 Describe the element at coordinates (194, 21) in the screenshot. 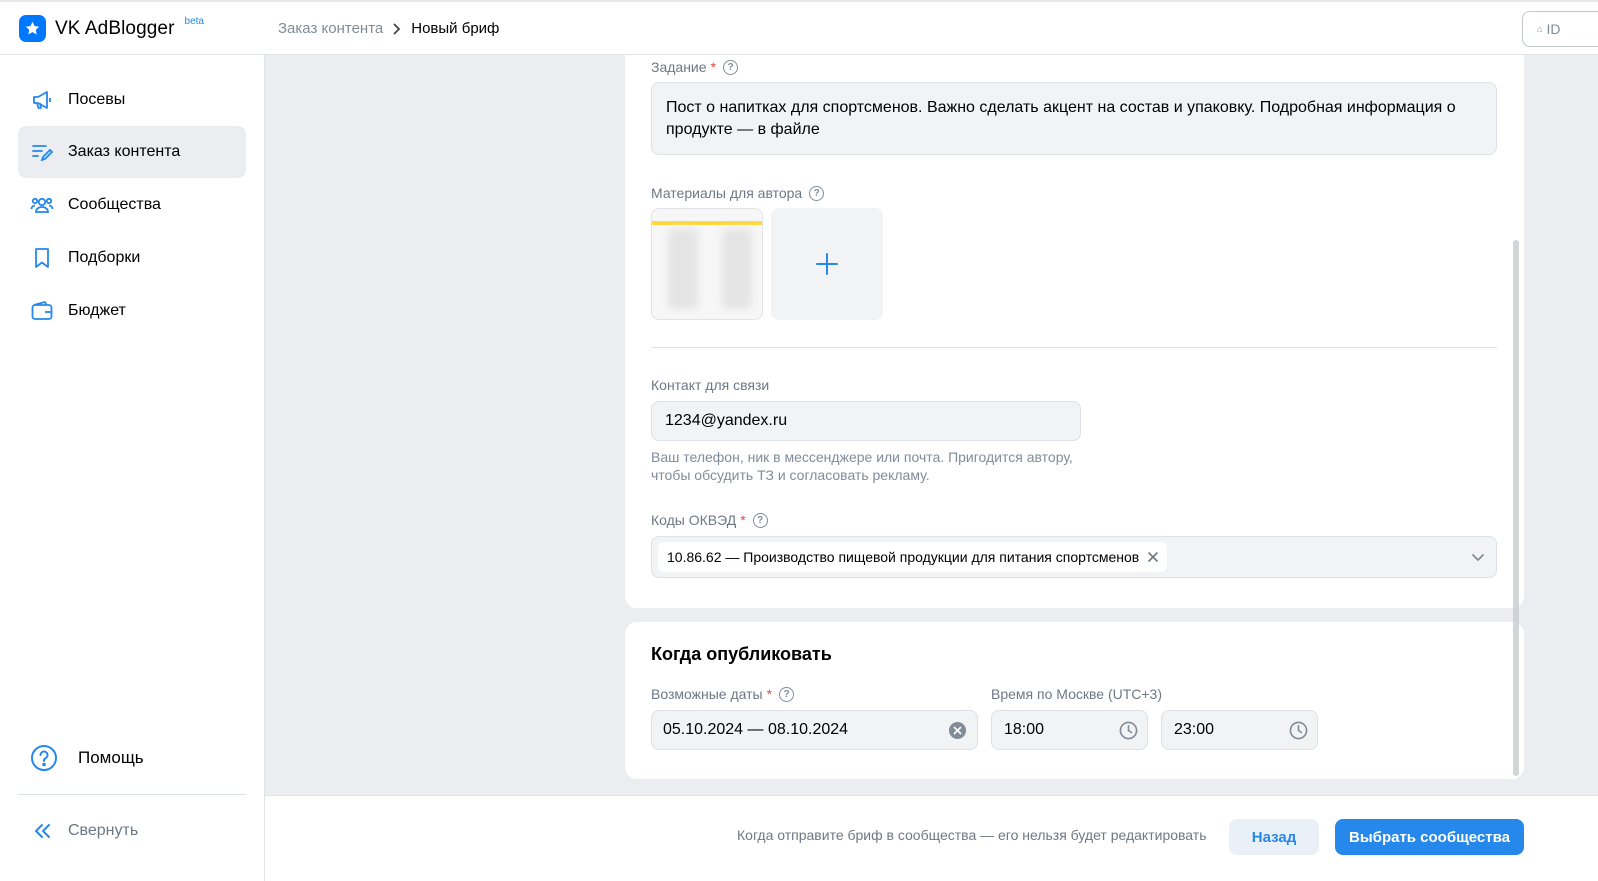

I see `beta-badge: beta` at that location.